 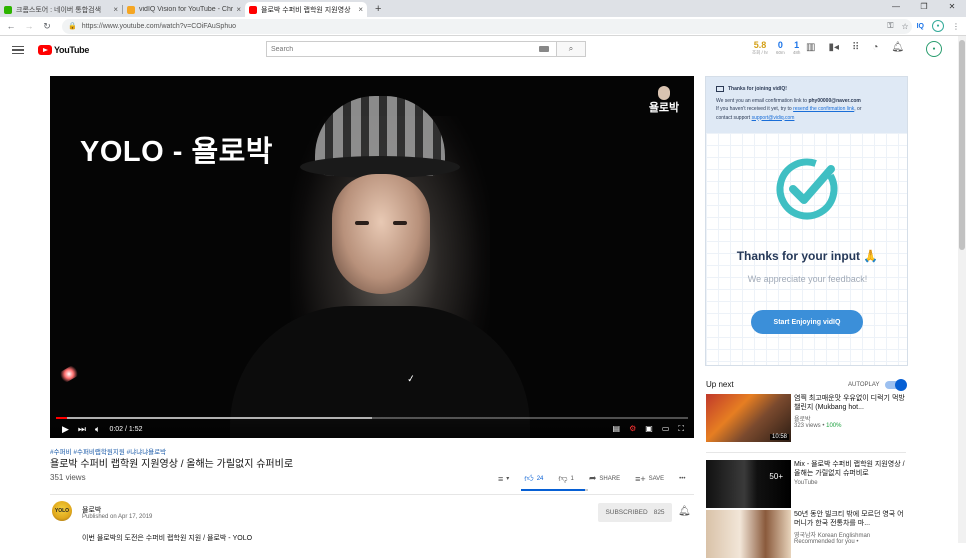 I want to click on recommended-channel: YouTube, so click(x=806, y=483).